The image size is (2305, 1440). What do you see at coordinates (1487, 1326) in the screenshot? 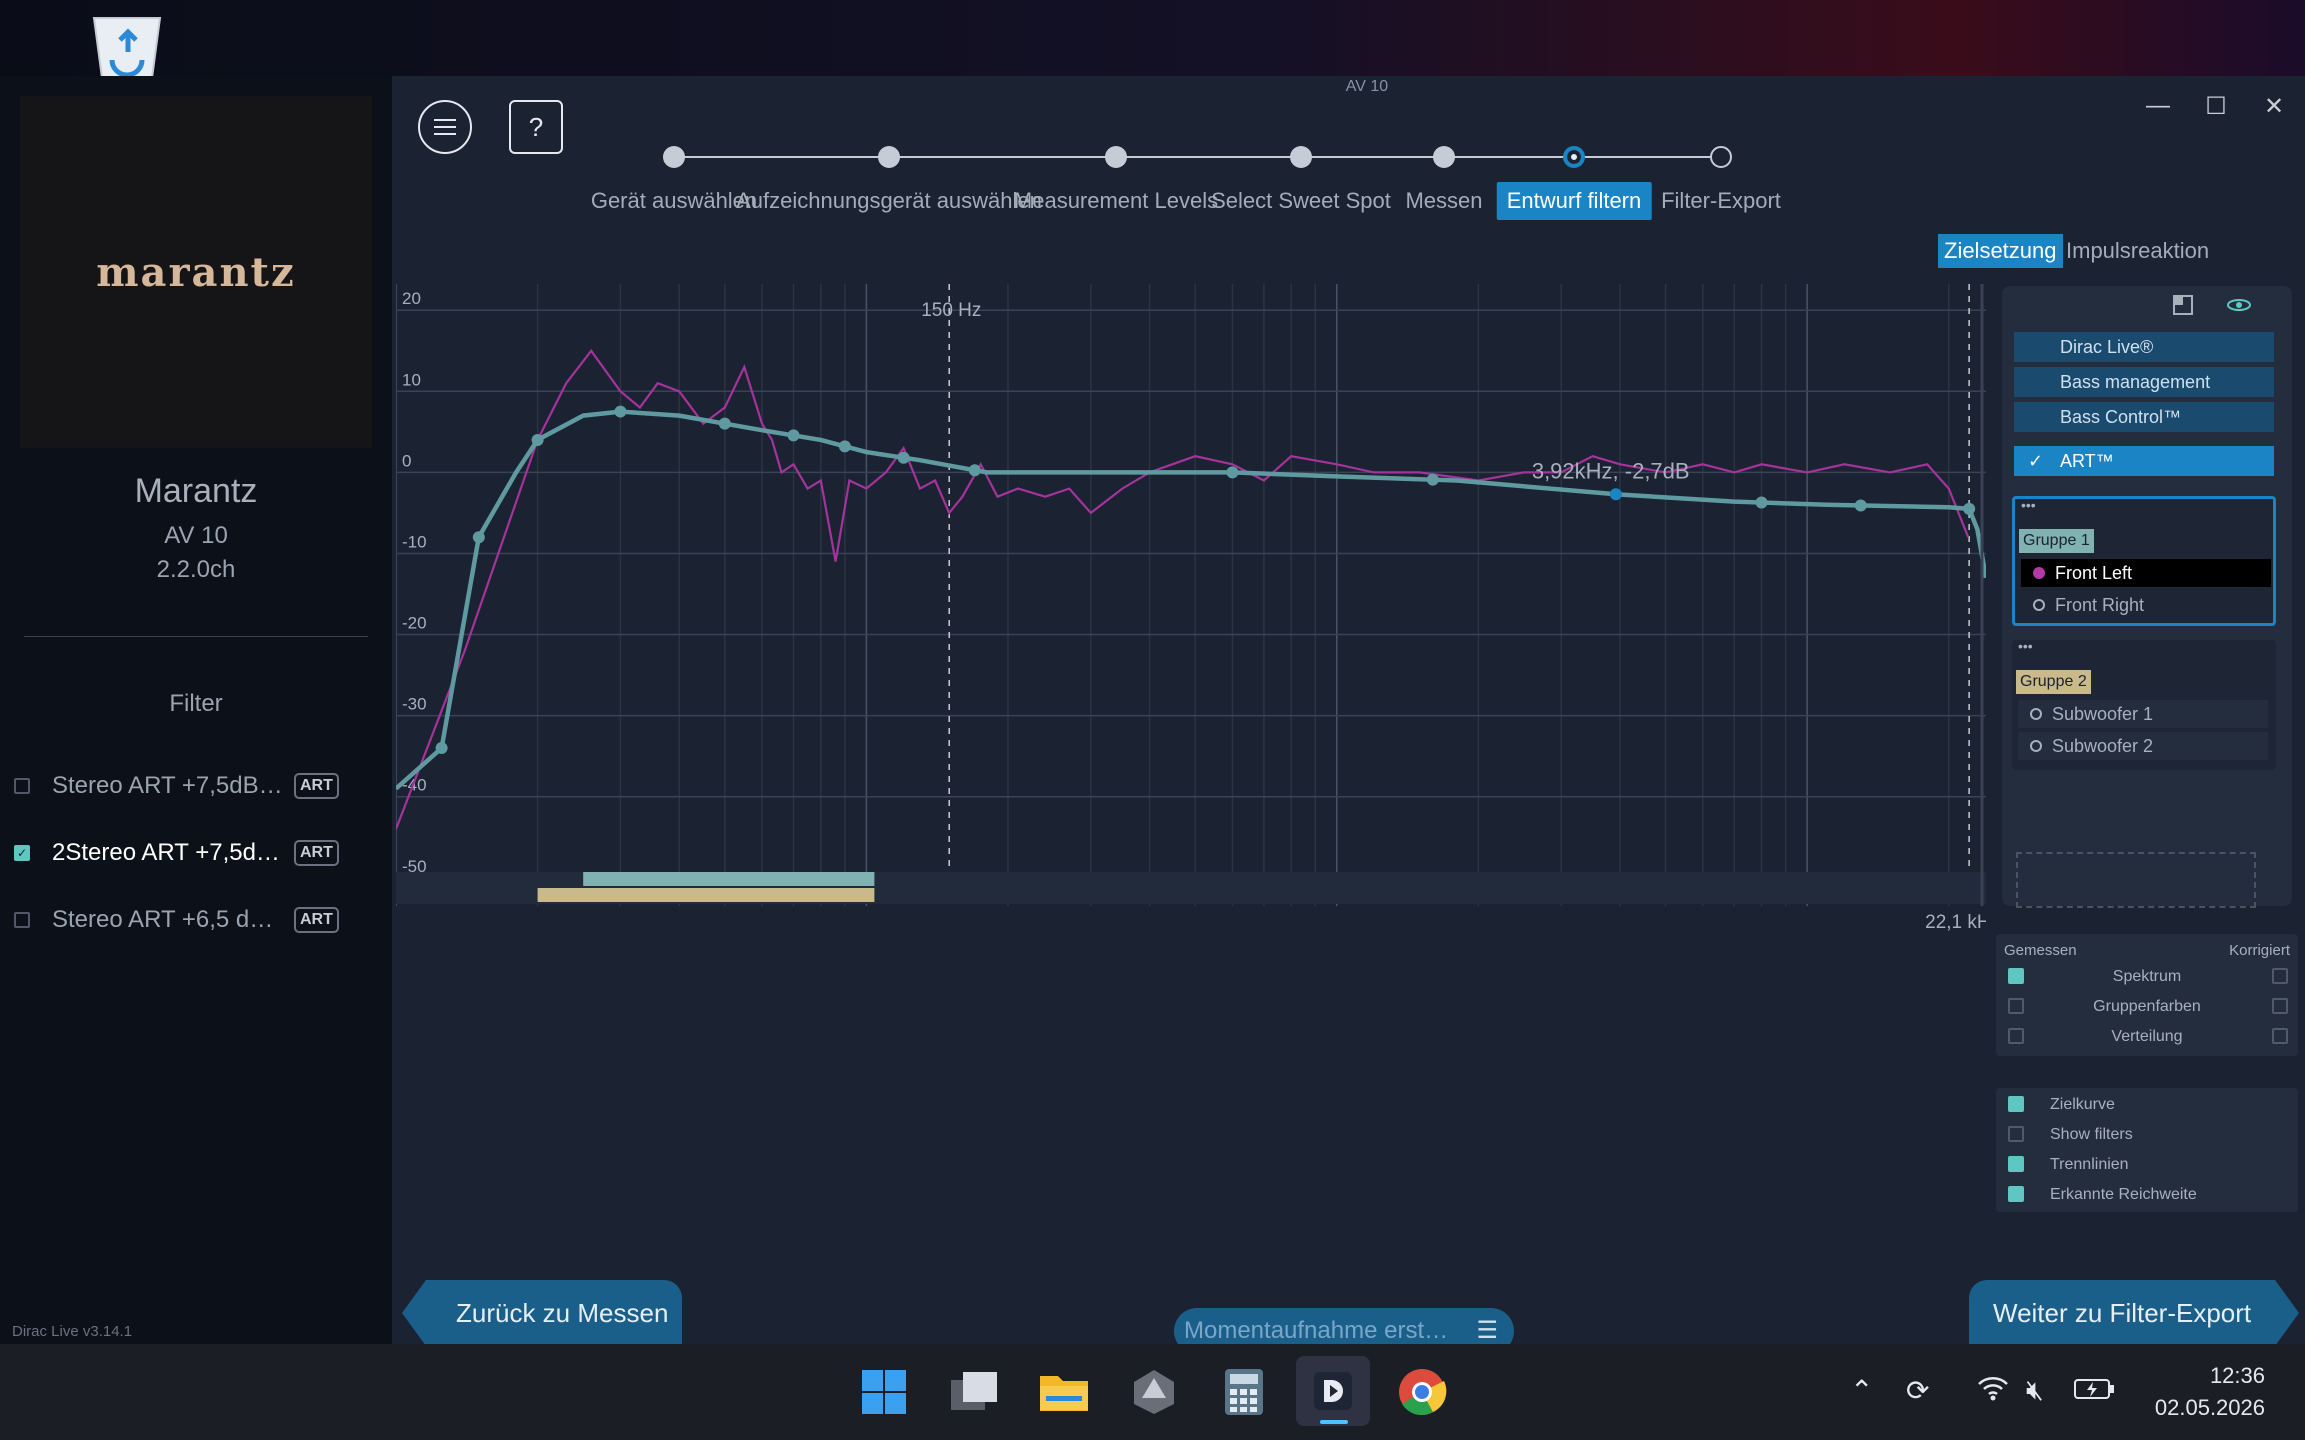
I see `list-add-icon: ☰` at bounding box center [1487, 1326].